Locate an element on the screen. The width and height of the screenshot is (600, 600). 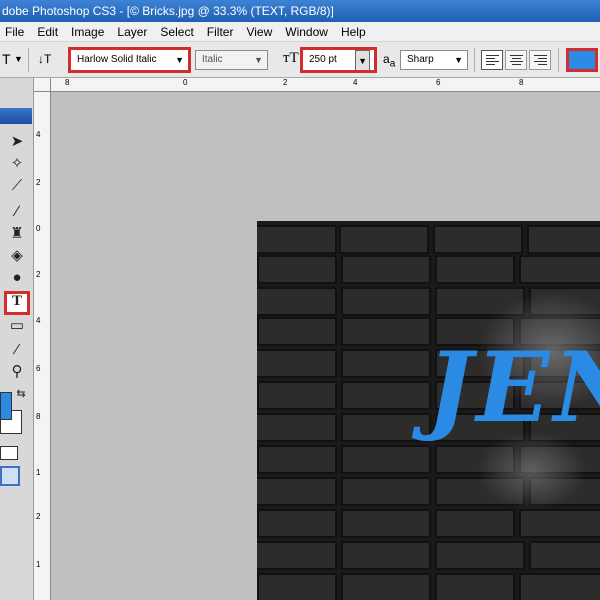
horizontal-ruler: 8 0 2 4 6 8 is located at coordinates (325, 85).